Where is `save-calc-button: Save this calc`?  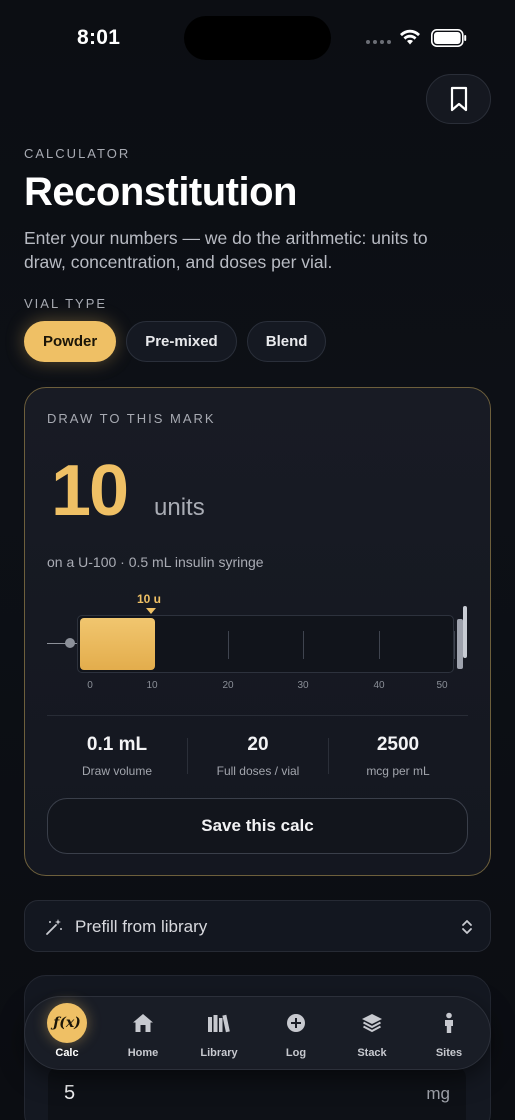 save-calc-button: Save this calc is located at coordinates (257, 826).